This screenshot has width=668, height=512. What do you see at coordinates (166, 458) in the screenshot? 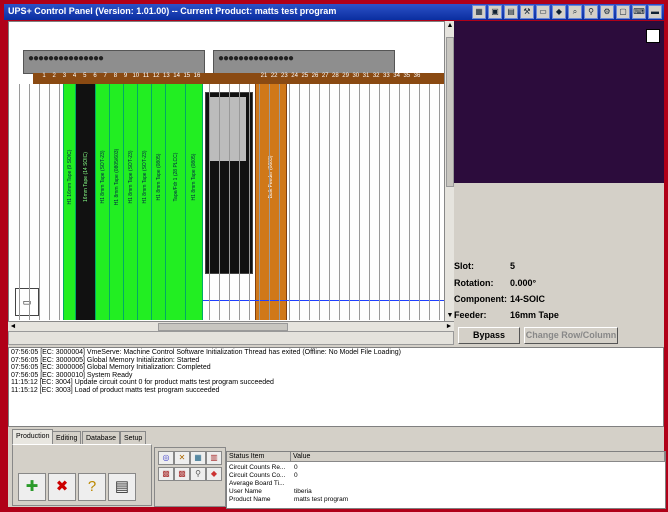
I see `circle-icon: ◎` at bounding box center [166, 458].